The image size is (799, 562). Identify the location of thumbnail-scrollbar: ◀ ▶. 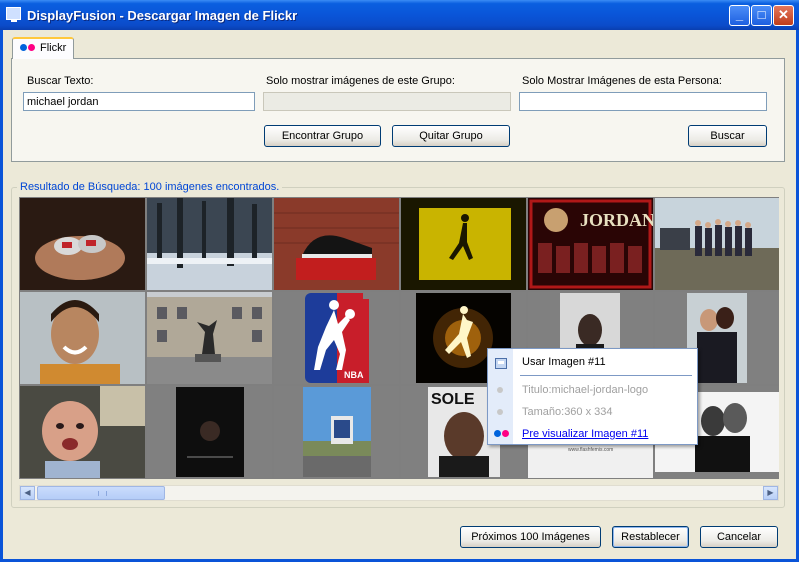
(399, 493).